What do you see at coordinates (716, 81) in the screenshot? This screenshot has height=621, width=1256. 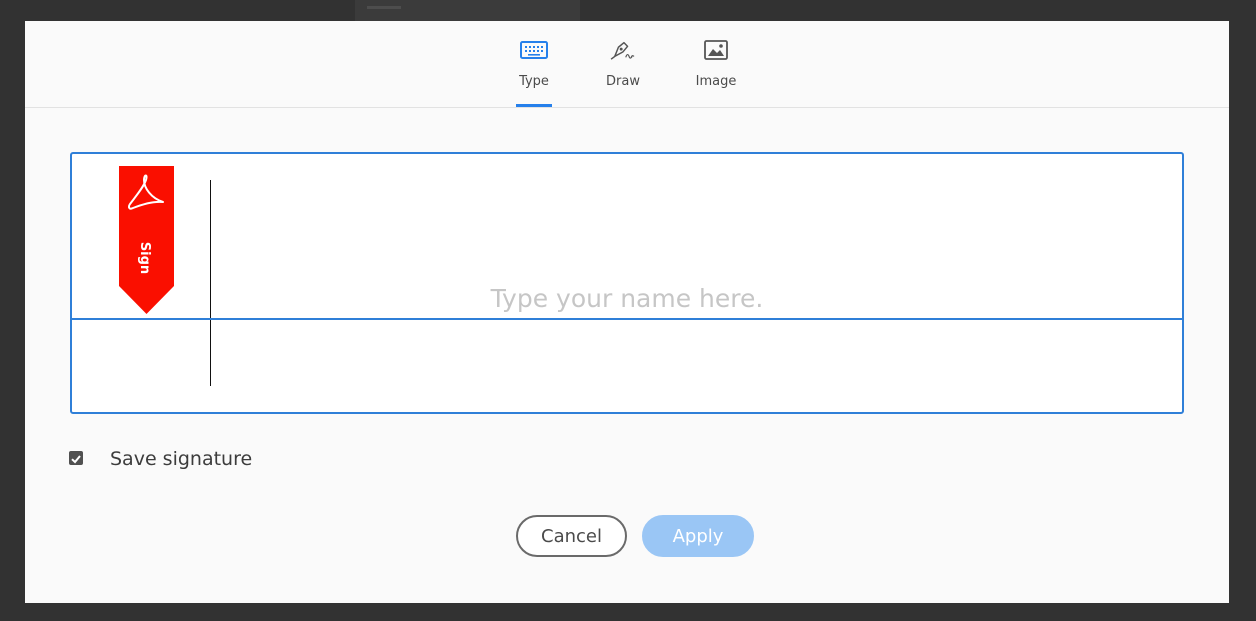 I see `tab-image-label: Image` at bounding box center [716, 81].